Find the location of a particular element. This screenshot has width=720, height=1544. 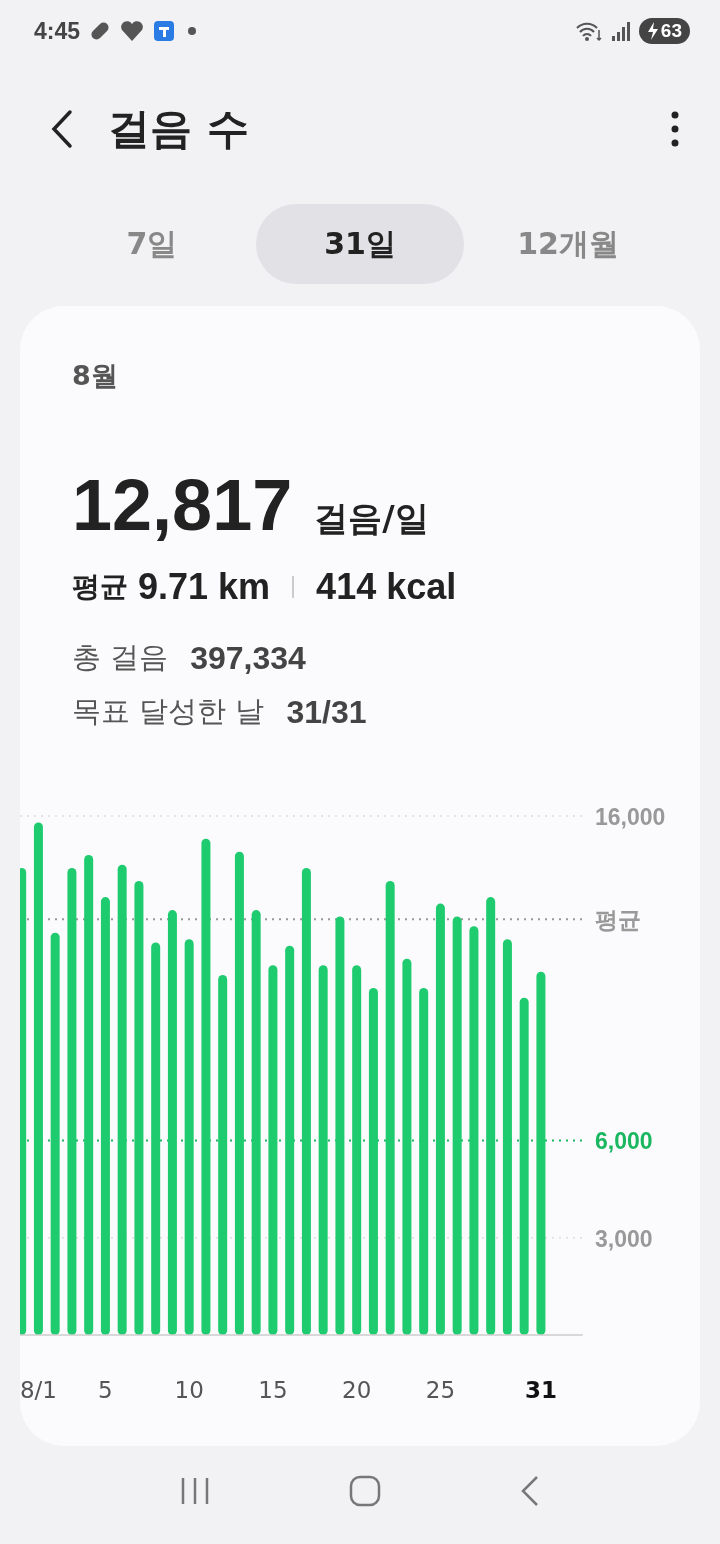

x-tick-label: 8/1 is located at coordinates (38, 1390).